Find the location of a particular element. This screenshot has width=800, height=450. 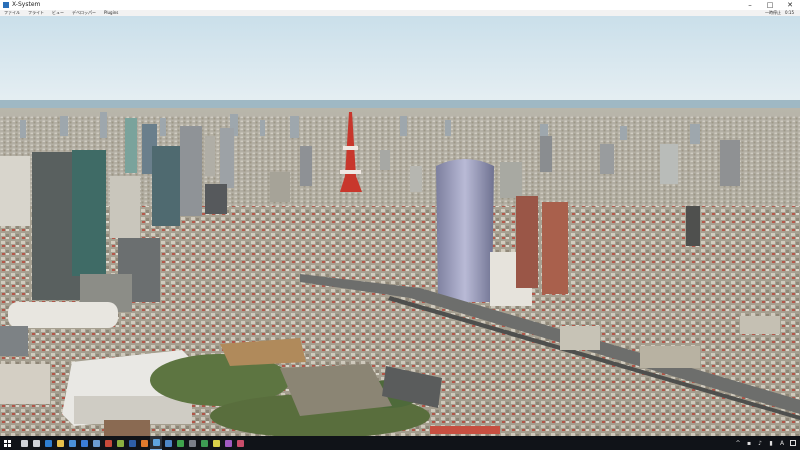

mail-icon is located at coordinates (84, 443).